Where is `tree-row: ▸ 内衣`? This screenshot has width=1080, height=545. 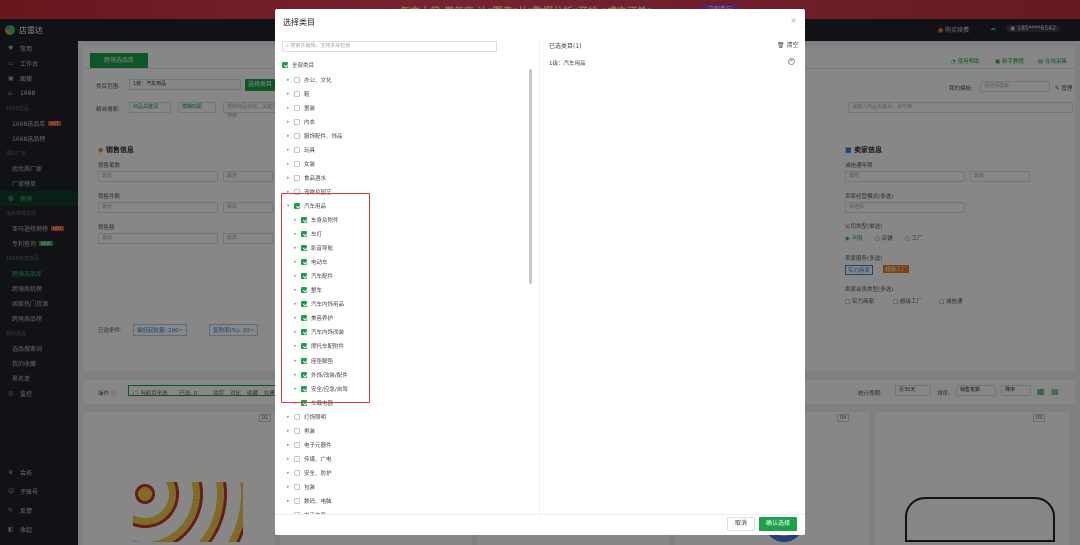 tree-row: ▸ 内衣 is located at coordinates (301, 121).